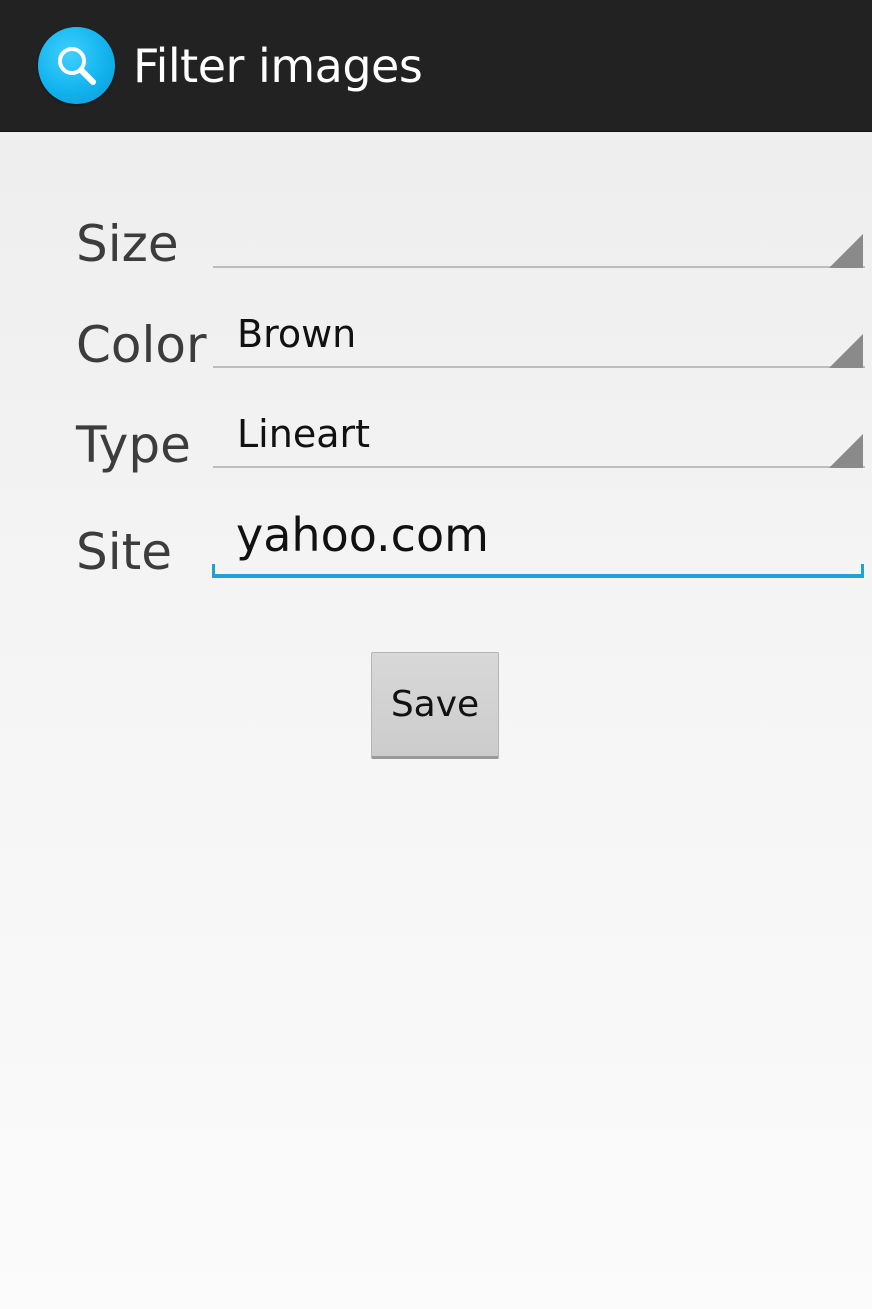  What do you see at coordinates (539, 267) in the screenshot?
I see `size-underline` at bounding box center [539, 267].